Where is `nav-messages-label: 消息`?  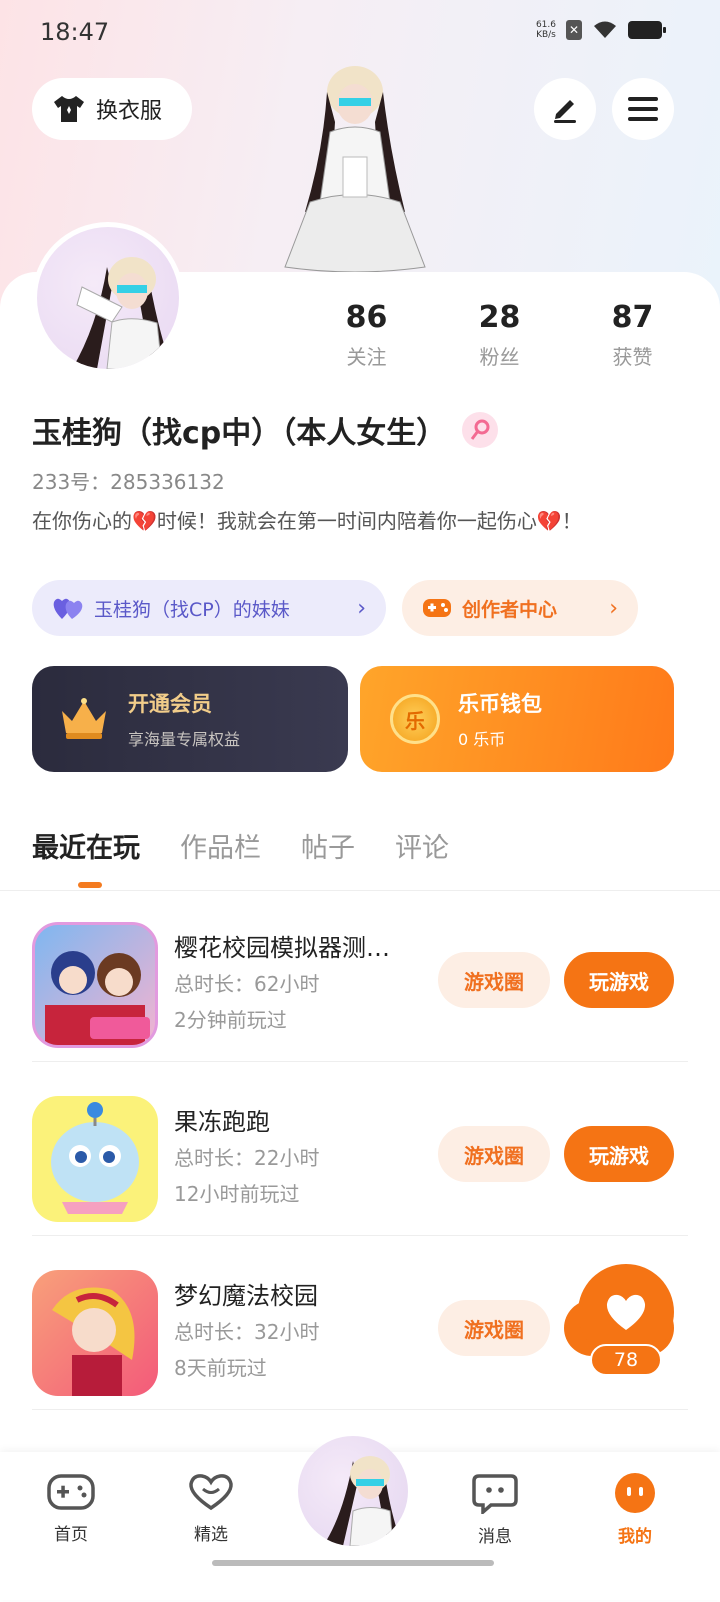 nav-messages-label: 消息 is located at coordinates (495, 1537).